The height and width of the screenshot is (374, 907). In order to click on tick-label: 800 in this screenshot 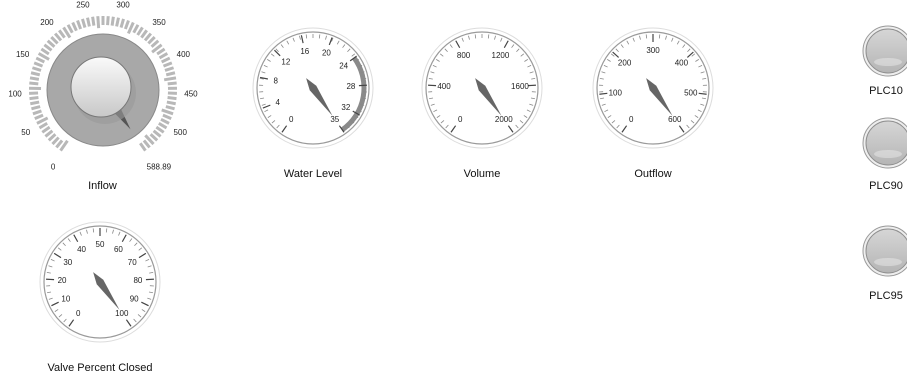, I will do `click(464, 55)`.